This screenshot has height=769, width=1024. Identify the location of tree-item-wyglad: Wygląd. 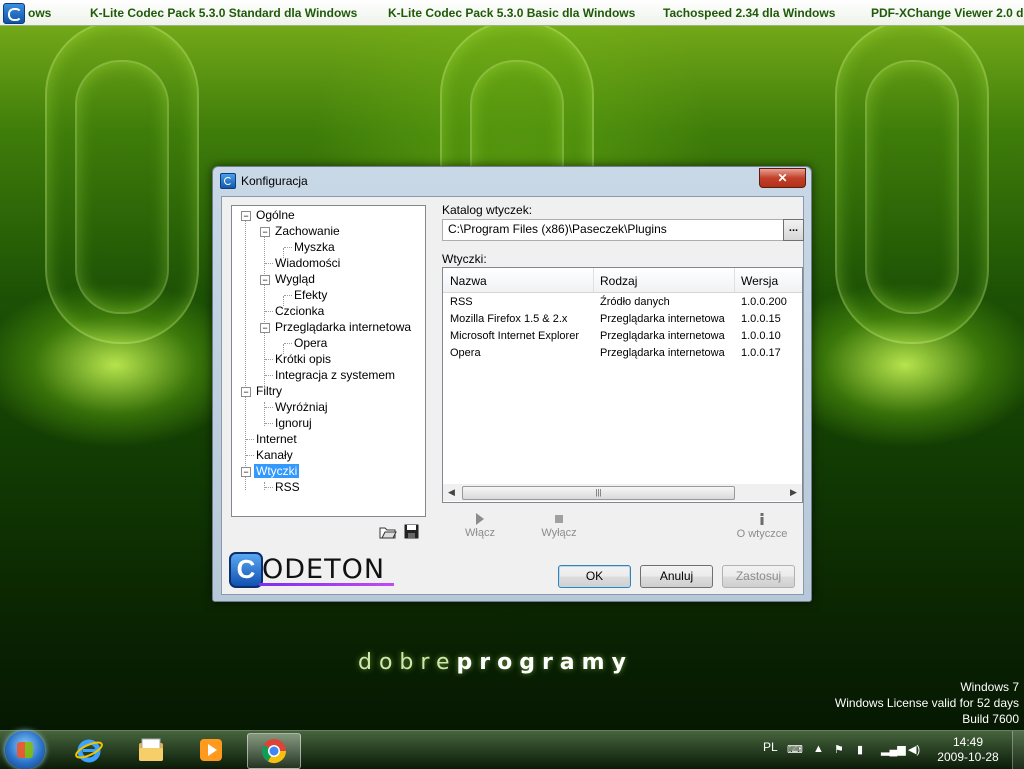
(295, 279).